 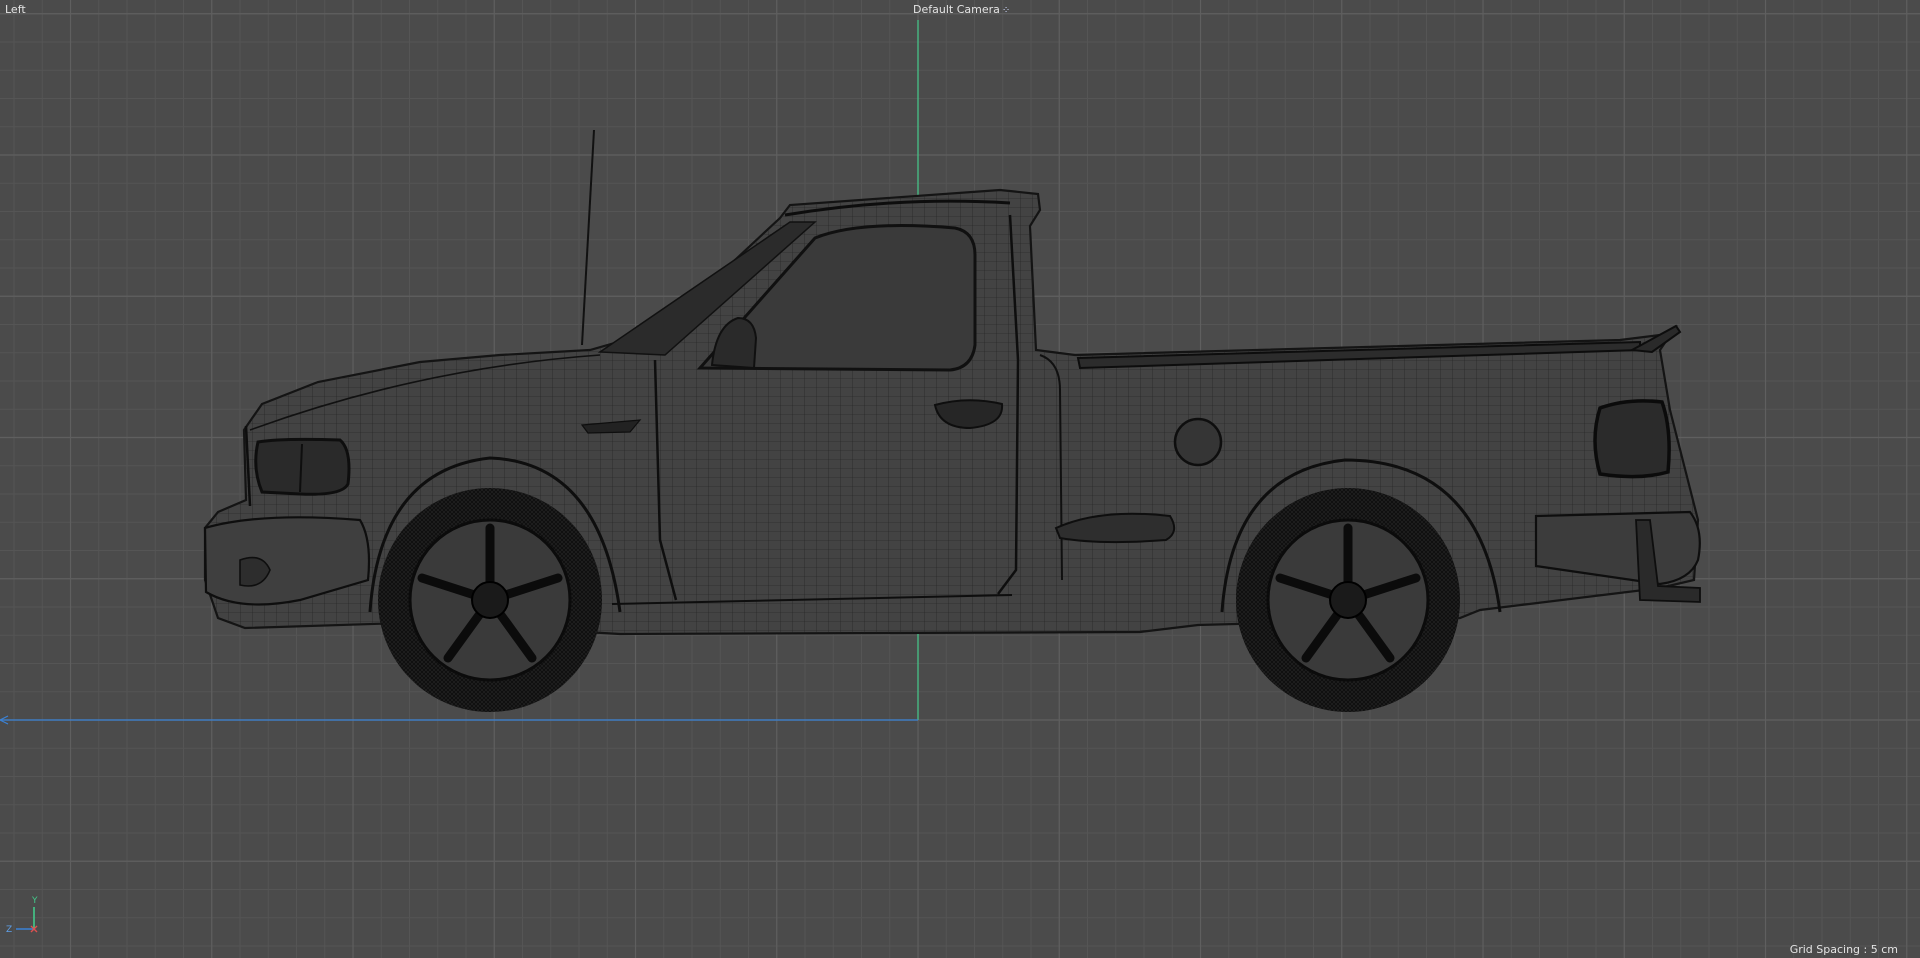 I want to click on gizmo-y-label: Y, so click(x=34, y=901).